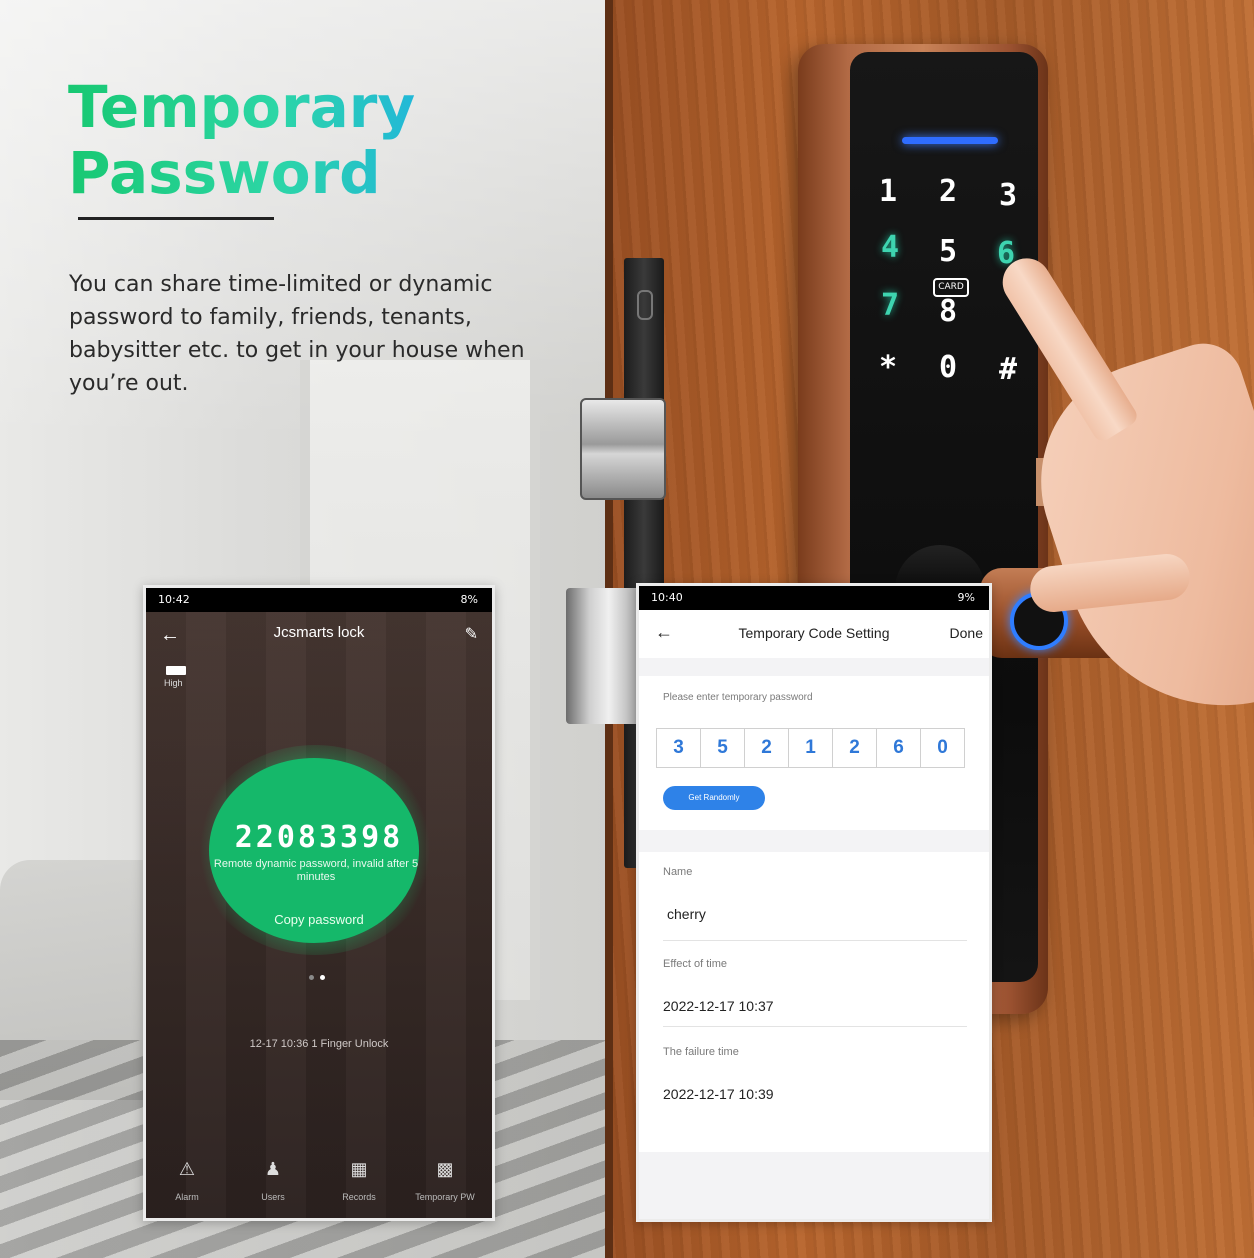  Describe the element at coordinates (319, 632) in the screenshot. I see `lock-name-title: Jcsmarts lock` at that location.